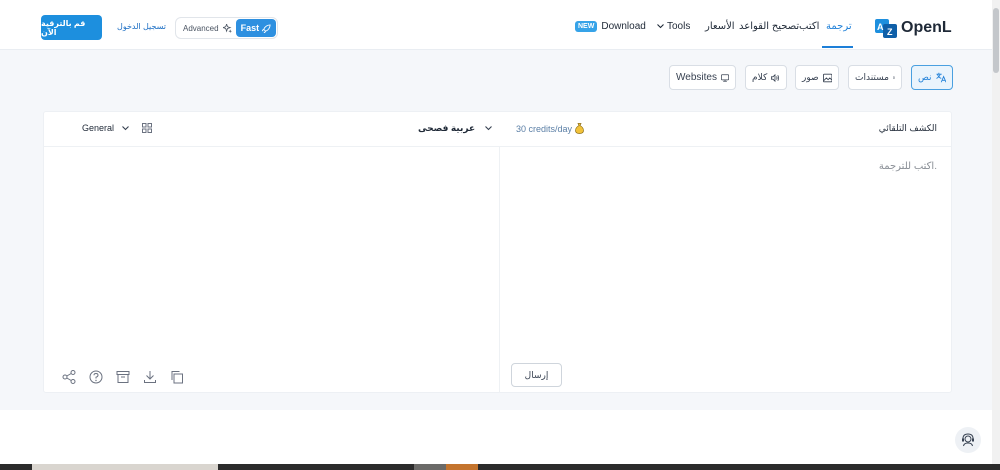 This screenshot has height=470, width=1000. I want to click on tab-websites-label: Websites, so click(696, 77).